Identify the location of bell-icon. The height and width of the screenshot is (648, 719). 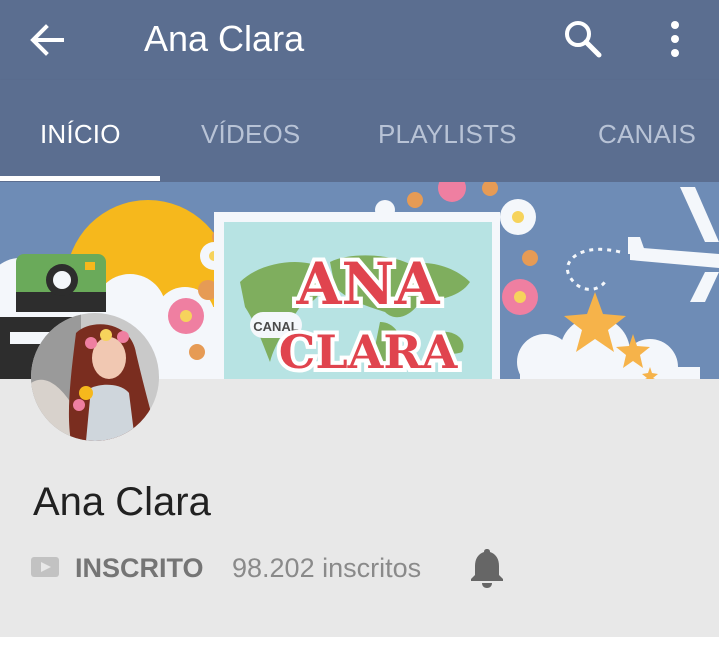
(487, 567).